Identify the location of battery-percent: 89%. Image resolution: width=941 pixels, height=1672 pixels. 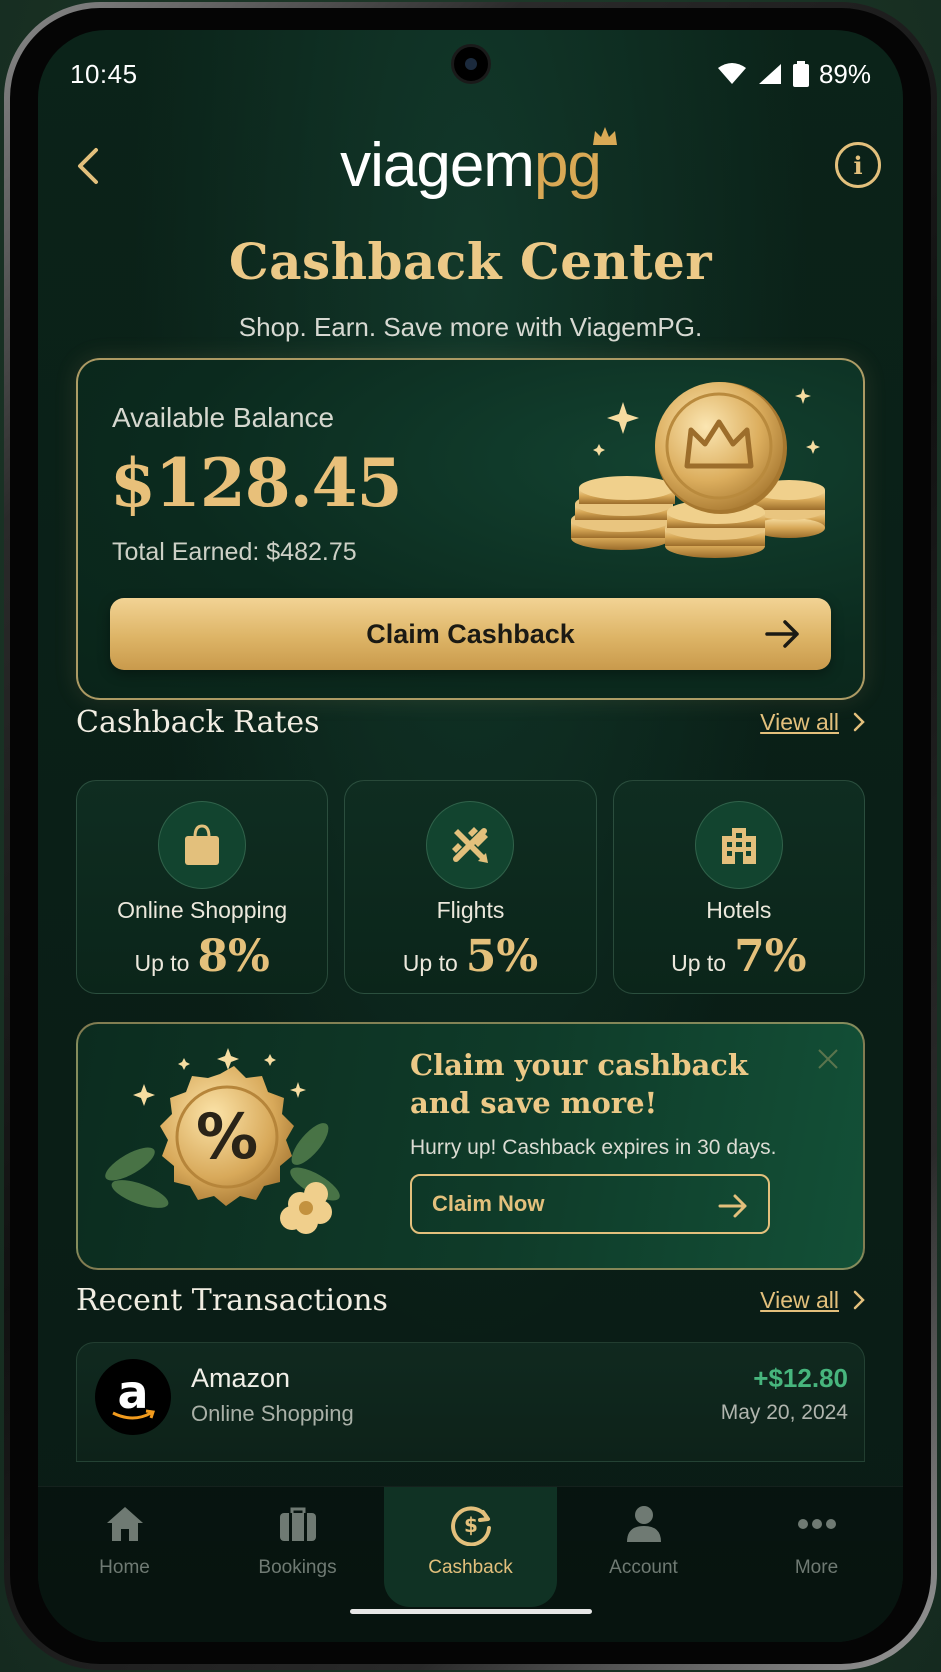
(844, 73).